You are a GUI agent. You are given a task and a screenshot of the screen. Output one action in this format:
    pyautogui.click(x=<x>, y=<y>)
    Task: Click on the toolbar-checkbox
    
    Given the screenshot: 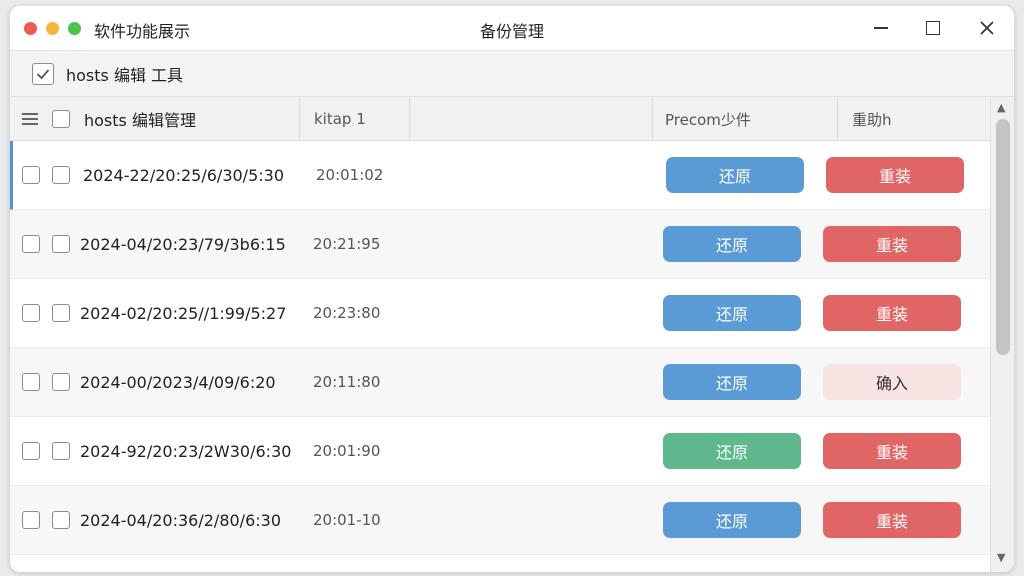 What is the action you would take?
    pyautogui.click(x=43, y=73)
    